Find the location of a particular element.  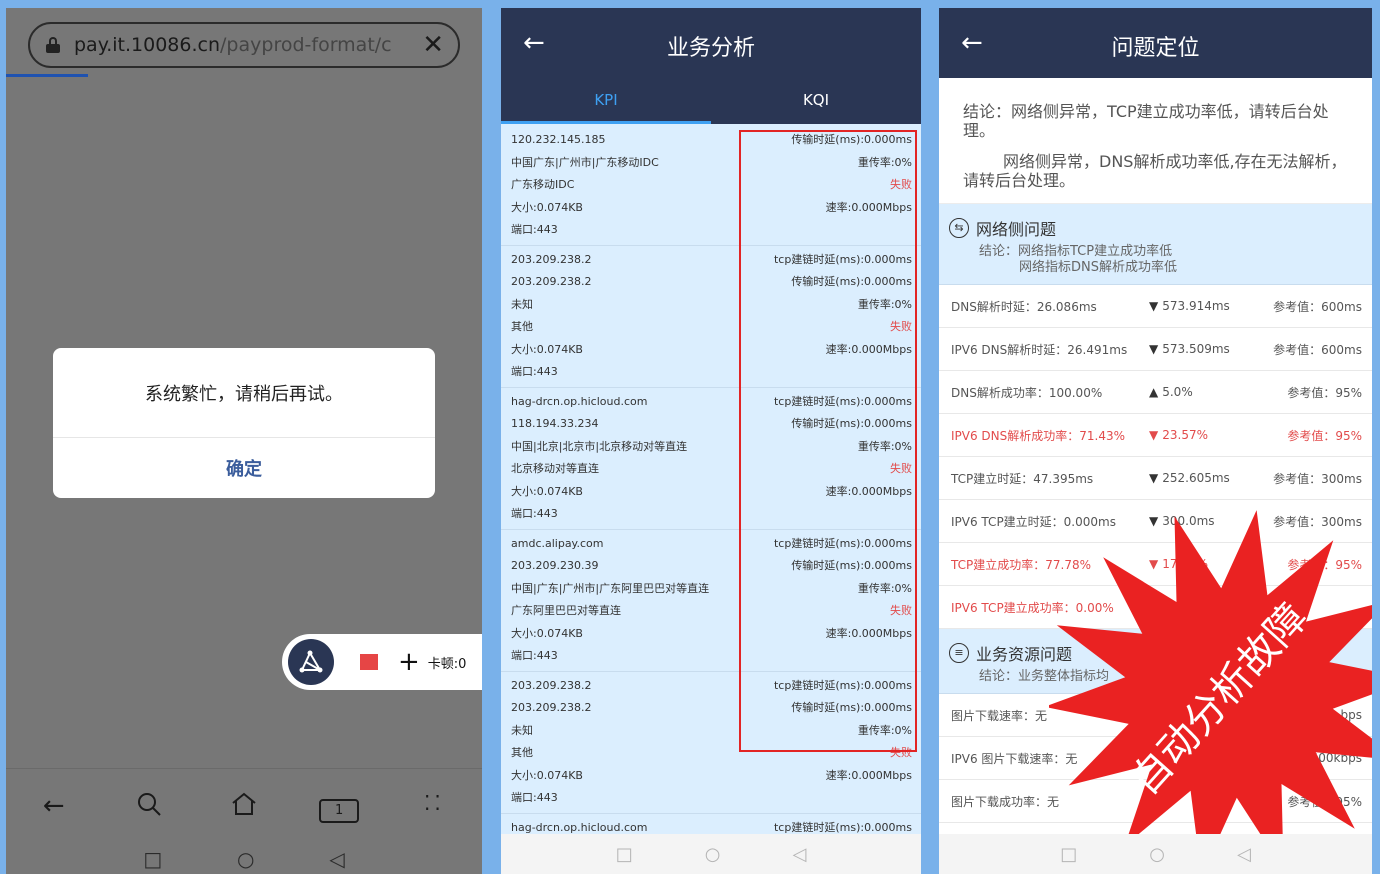

metric-row: DNS解析成功率：100.00% ▲ 5.0% 参考值：95% is located at coordinates (1155, 392).